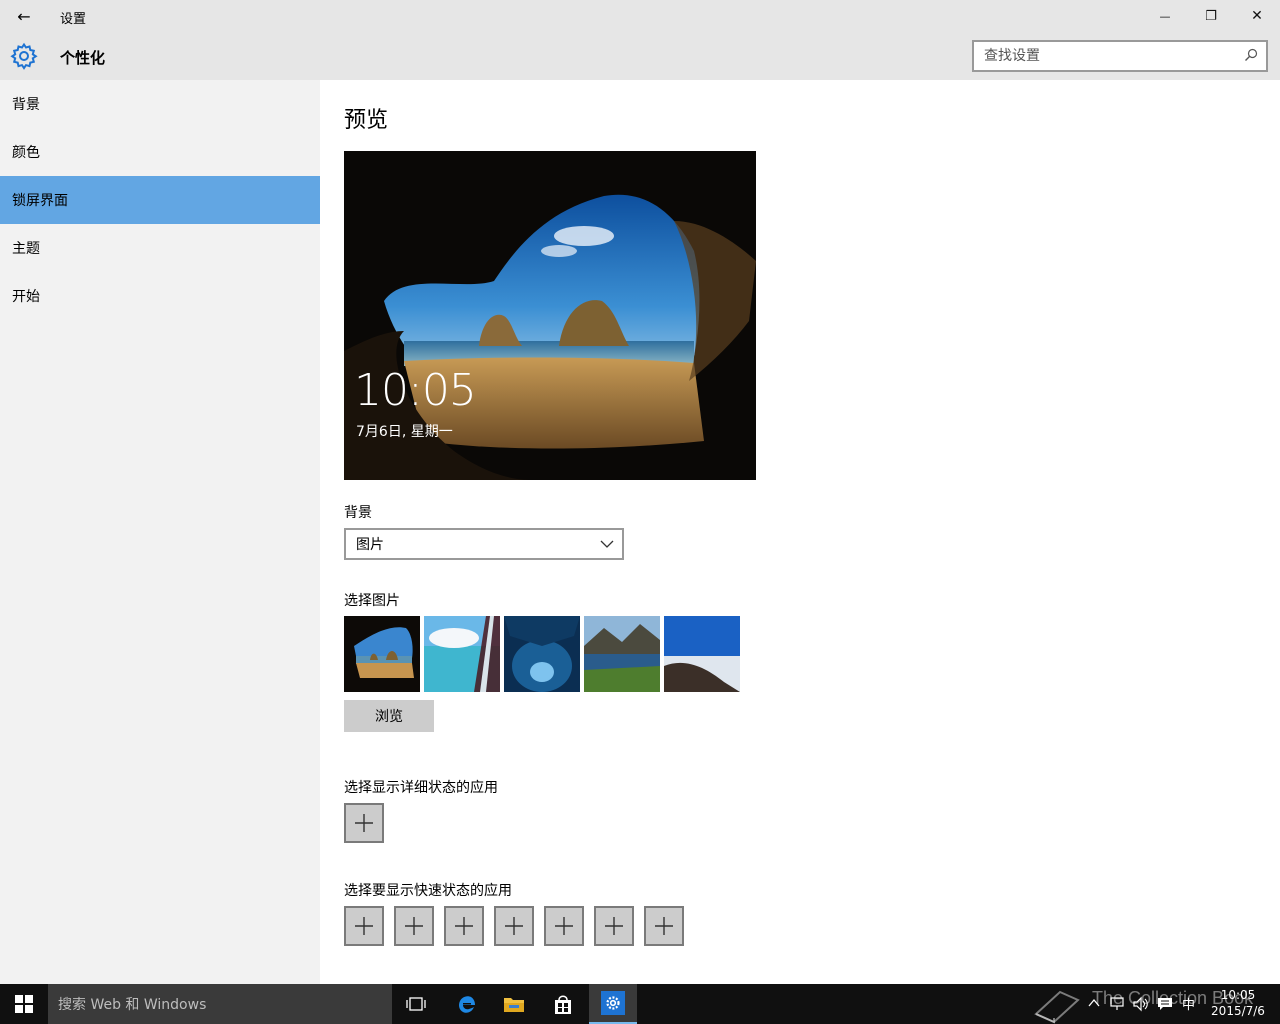  Describe the element at coordinates (1094, 1003) in the screenshot. I see `chevron-up-icon` at that location.